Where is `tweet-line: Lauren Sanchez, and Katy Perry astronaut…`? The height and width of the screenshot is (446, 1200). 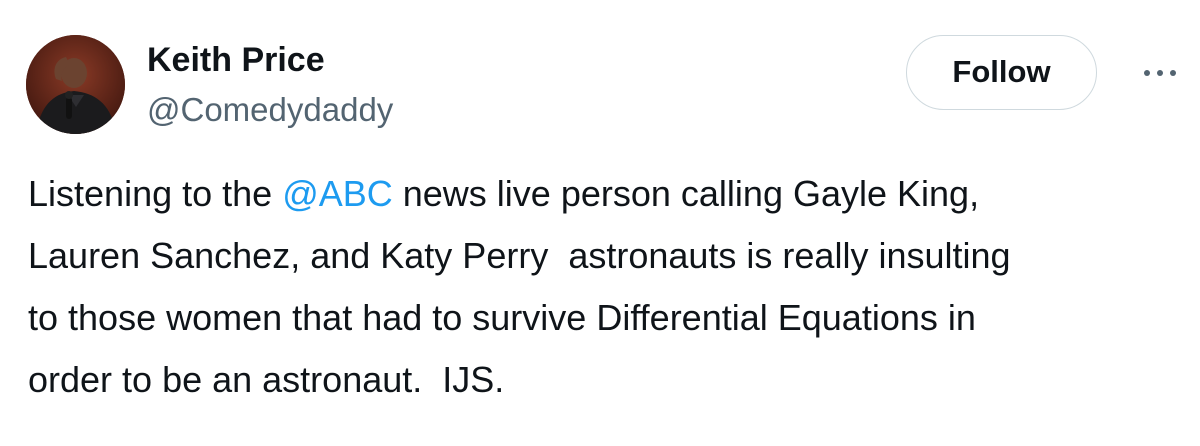 tweet-line: Lauren Sanchez, and Katy Perry astronaut… is located at coordinates (519, 255).